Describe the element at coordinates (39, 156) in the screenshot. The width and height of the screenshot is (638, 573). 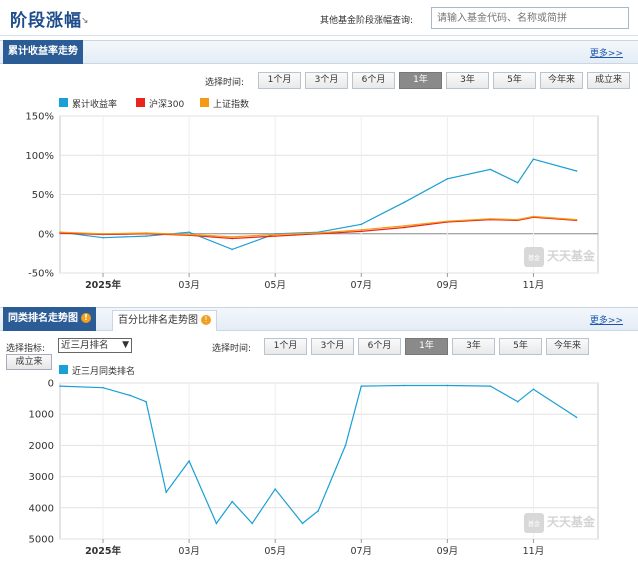
I see `y-tick-label: 100%` at that location.